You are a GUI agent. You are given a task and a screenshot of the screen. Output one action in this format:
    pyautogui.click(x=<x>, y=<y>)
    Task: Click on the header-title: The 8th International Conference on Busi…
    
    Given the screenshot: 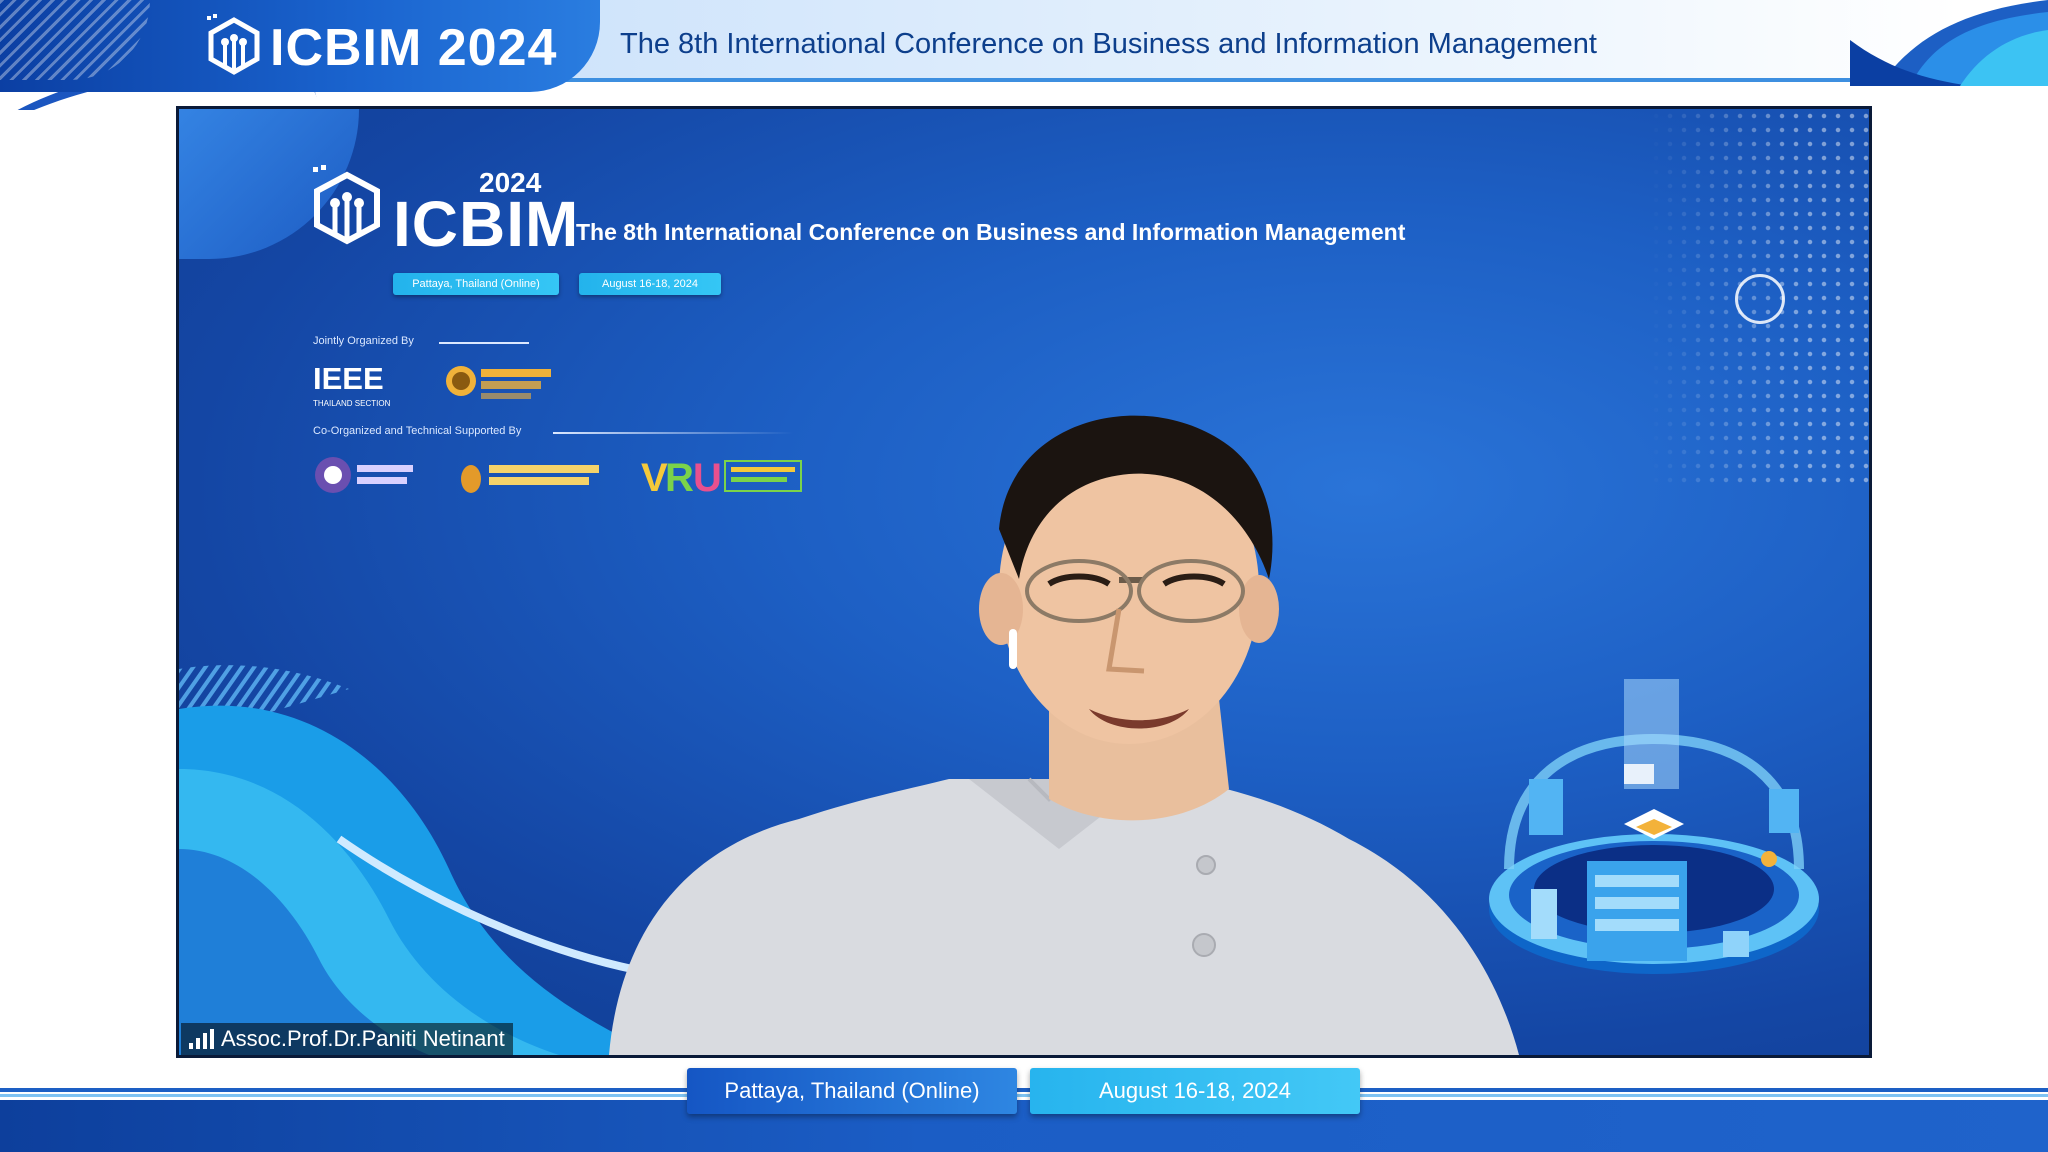 What is the action you would take?
    pyautogui.click(x=1108, y=44)
    